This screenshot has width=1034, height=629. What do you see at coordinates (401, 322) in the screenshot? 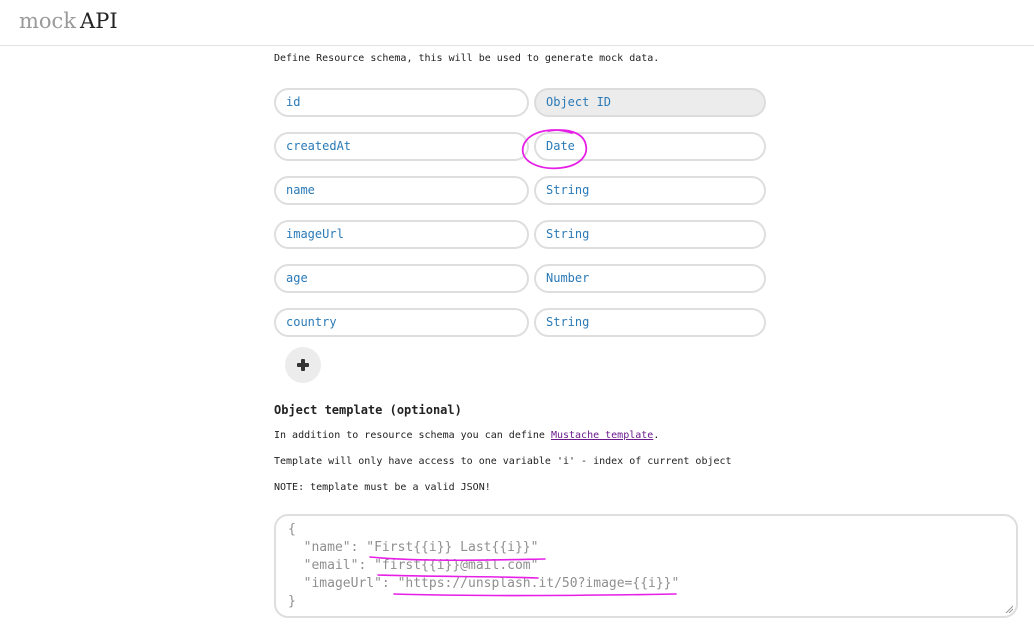
I see `field-name-input: country` at bounding box center [401, 322].